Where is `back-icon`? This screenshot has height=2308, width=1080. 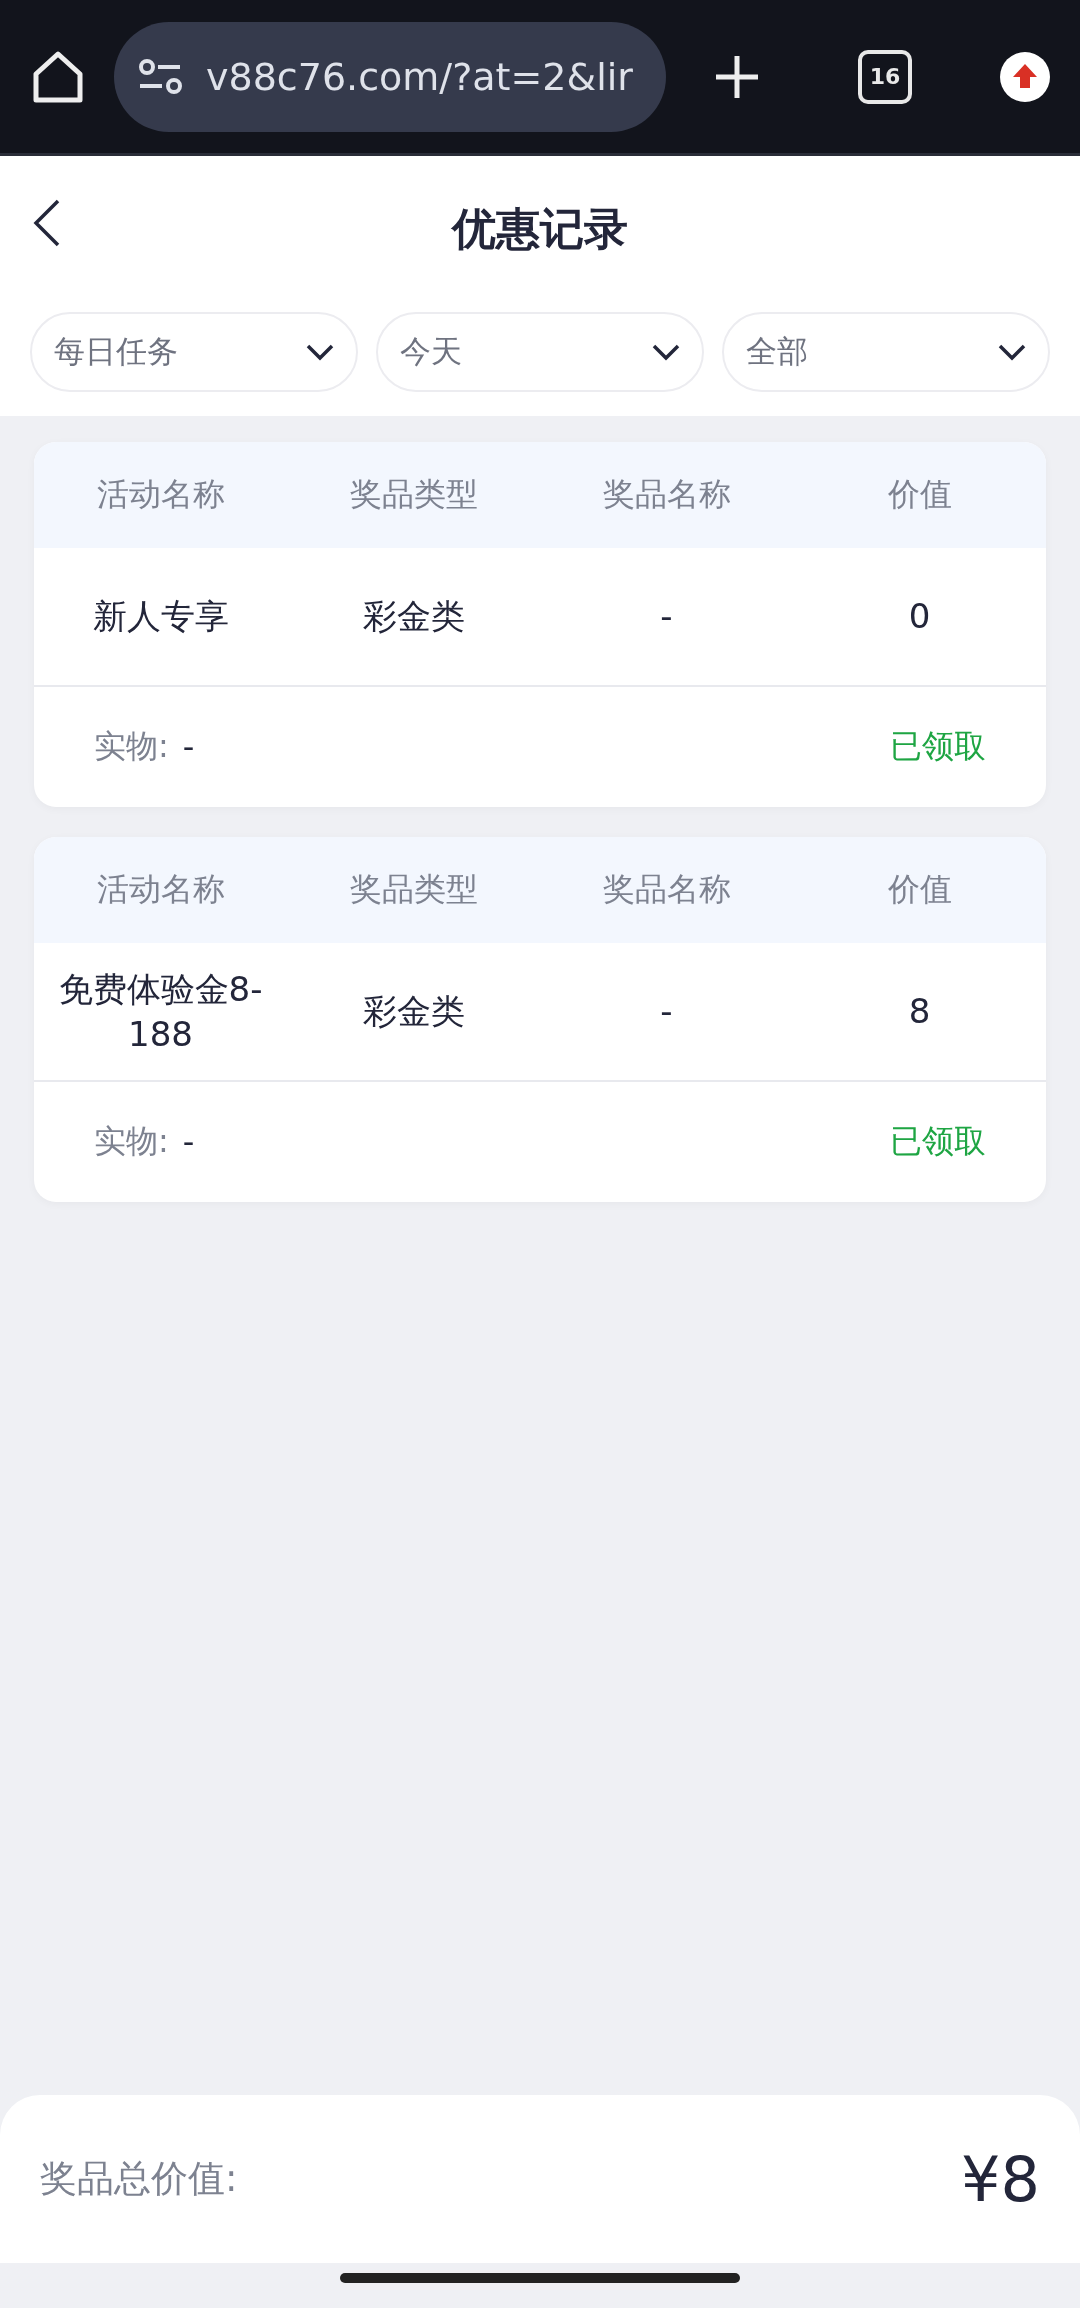 back-icon is located at coordinates (47, 223).